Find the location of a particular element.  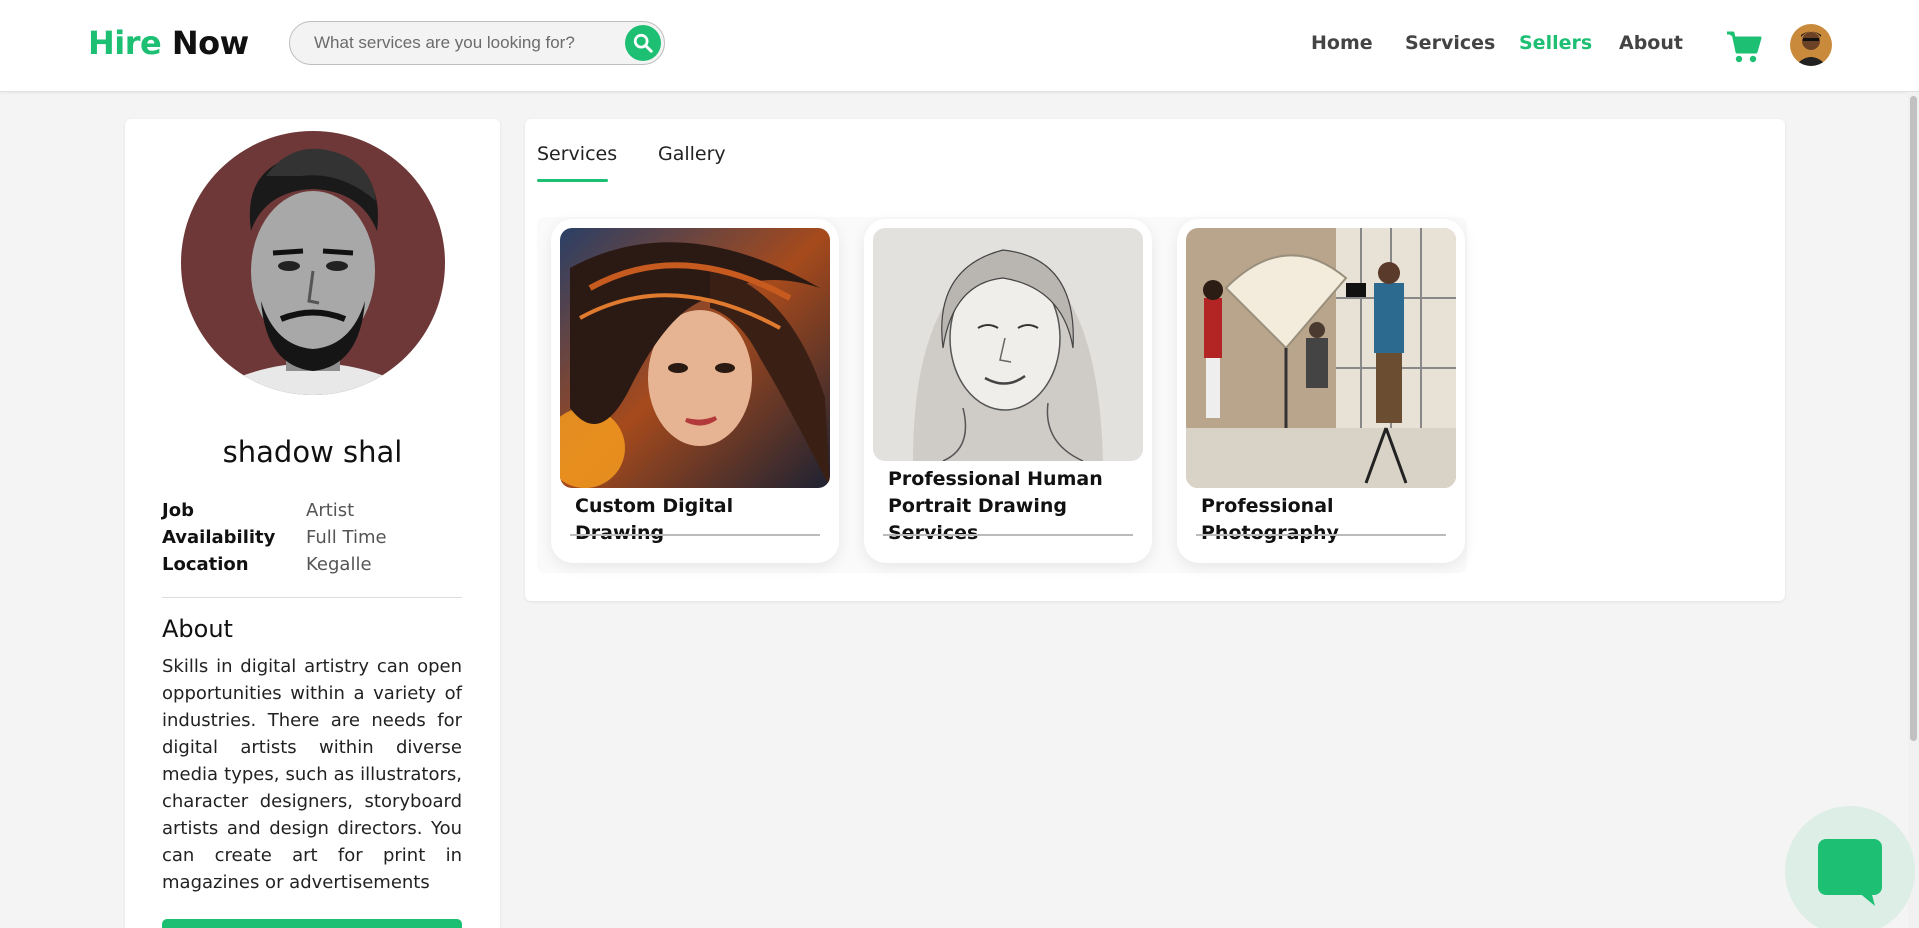

logo-hire: Hire is located at coordinates (125, 43).